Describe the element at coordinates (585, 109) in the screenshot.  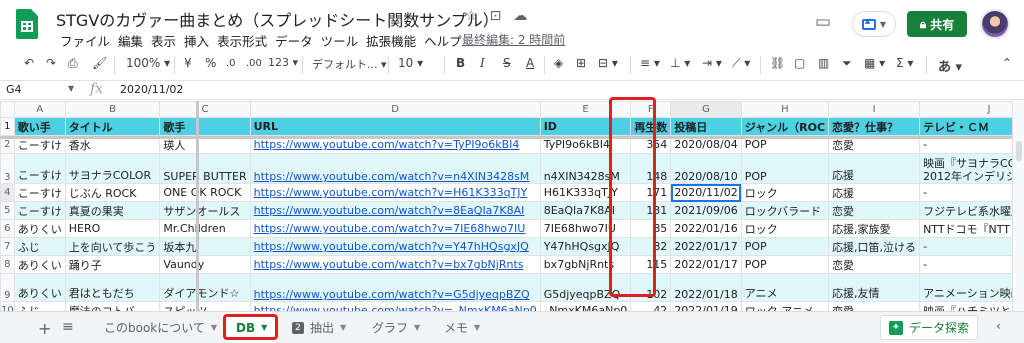
I see `column-header: E` at that location.